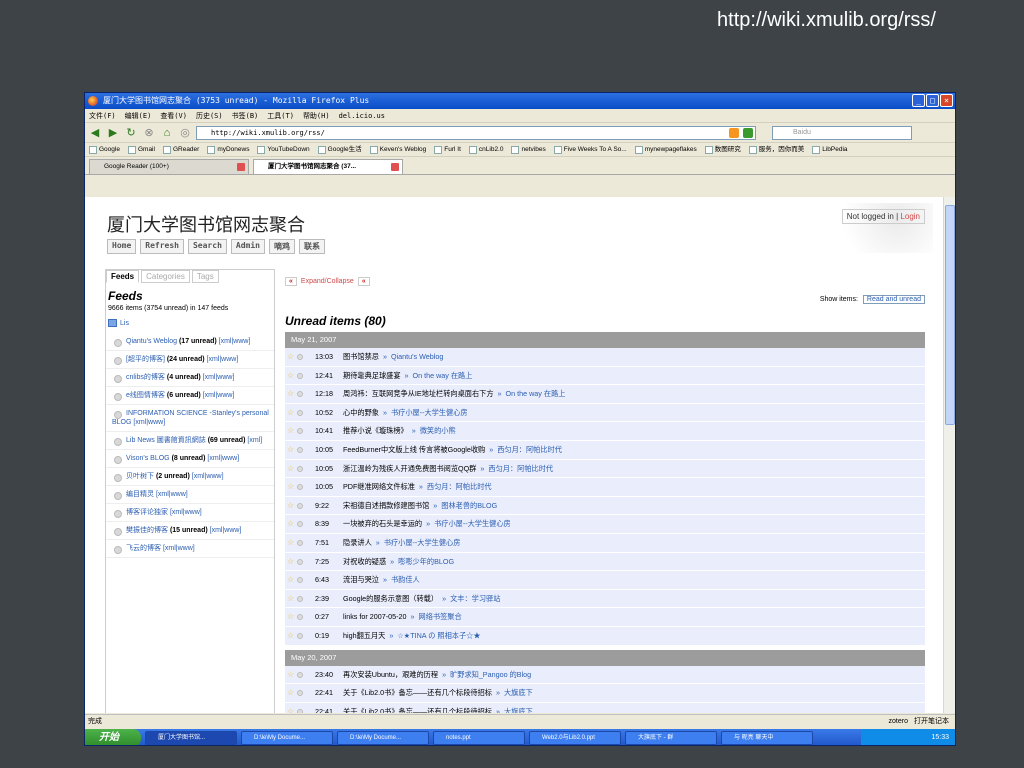  What do you see at coordinates (605, 562) in the screenshot?
I see `feed-item-row: ☆ 7:25 对祝收的疑惑 » 嘭嘭少年的BLOG` at bounding box center [605, 562].